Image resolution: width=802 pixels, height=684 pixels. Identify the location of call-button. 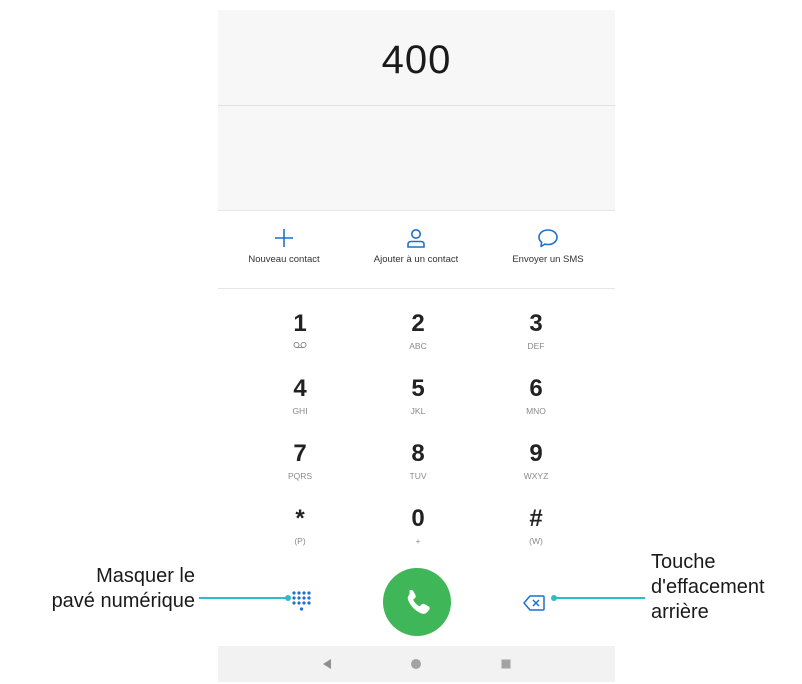
(417, 602).